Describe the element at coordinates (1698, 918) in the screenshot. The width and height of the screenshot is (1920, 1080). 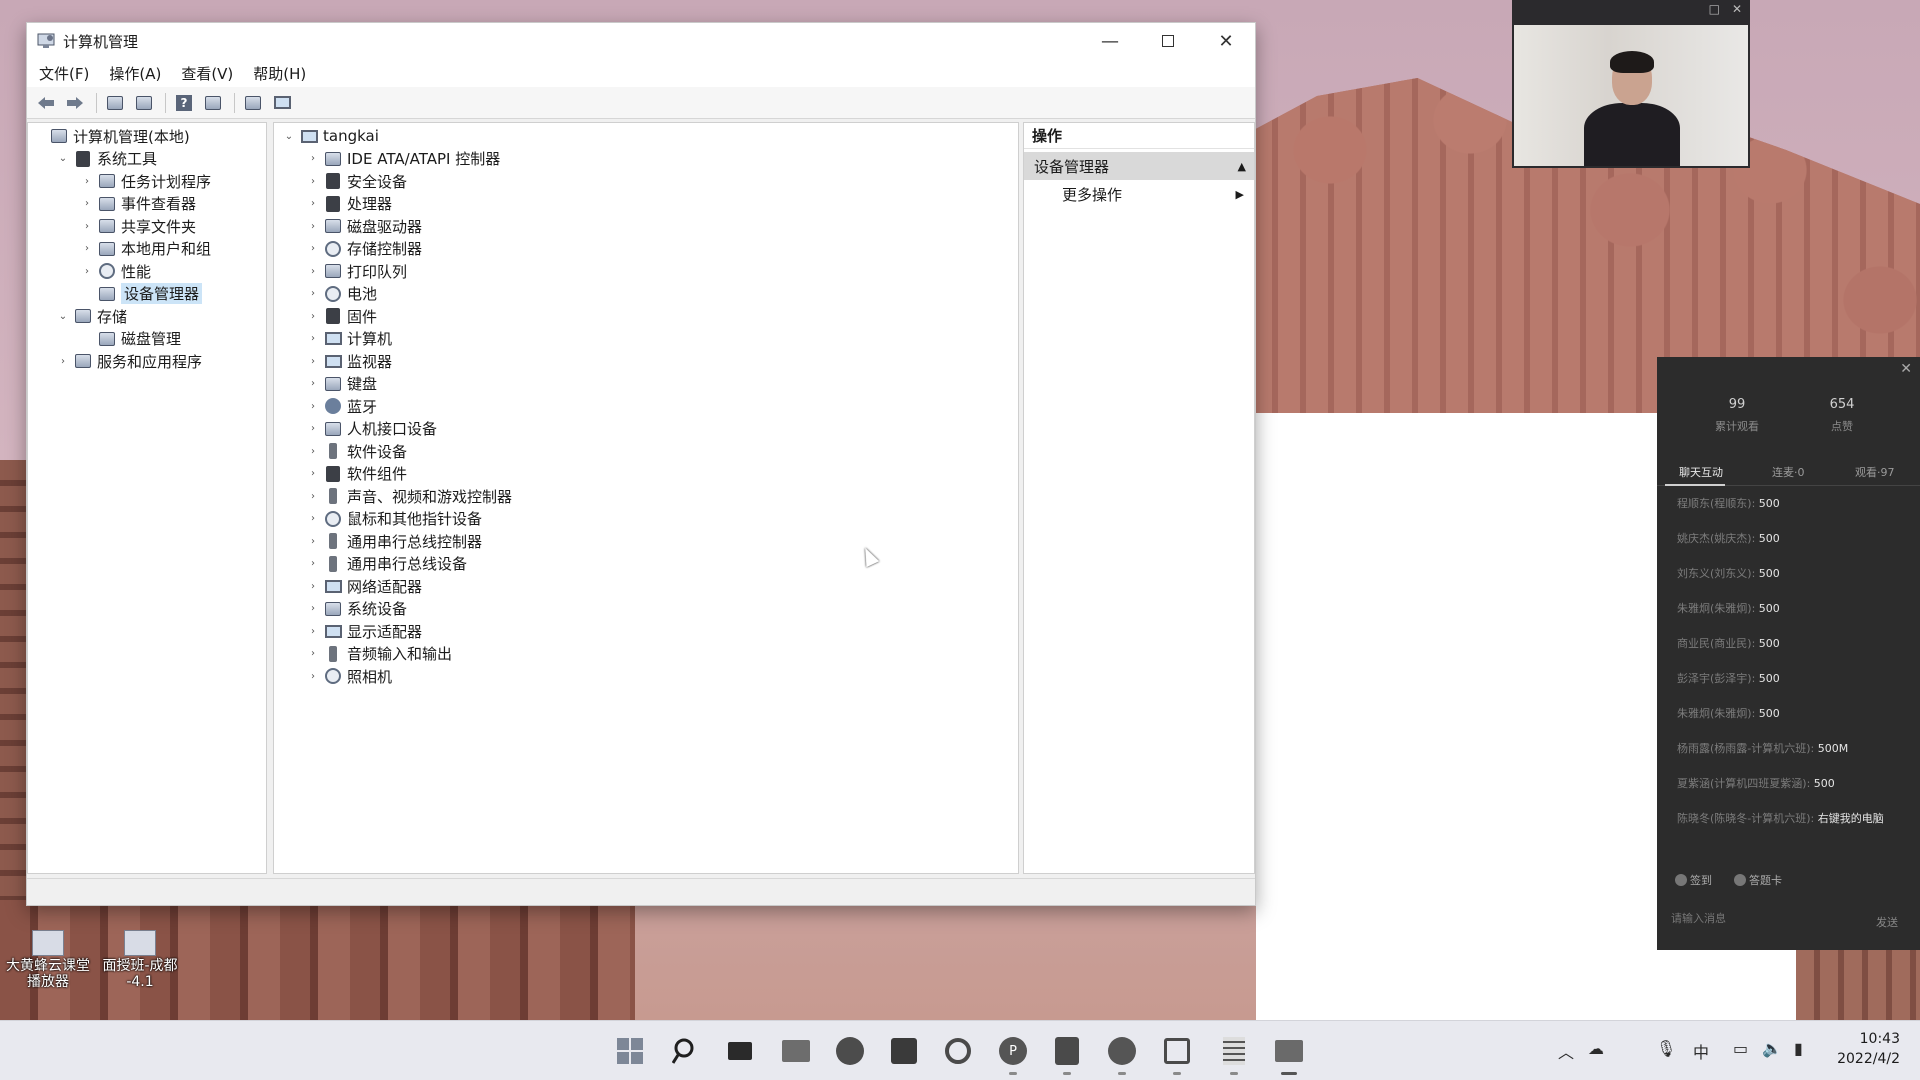
I see `chat-input: 请输入消息` at that location.